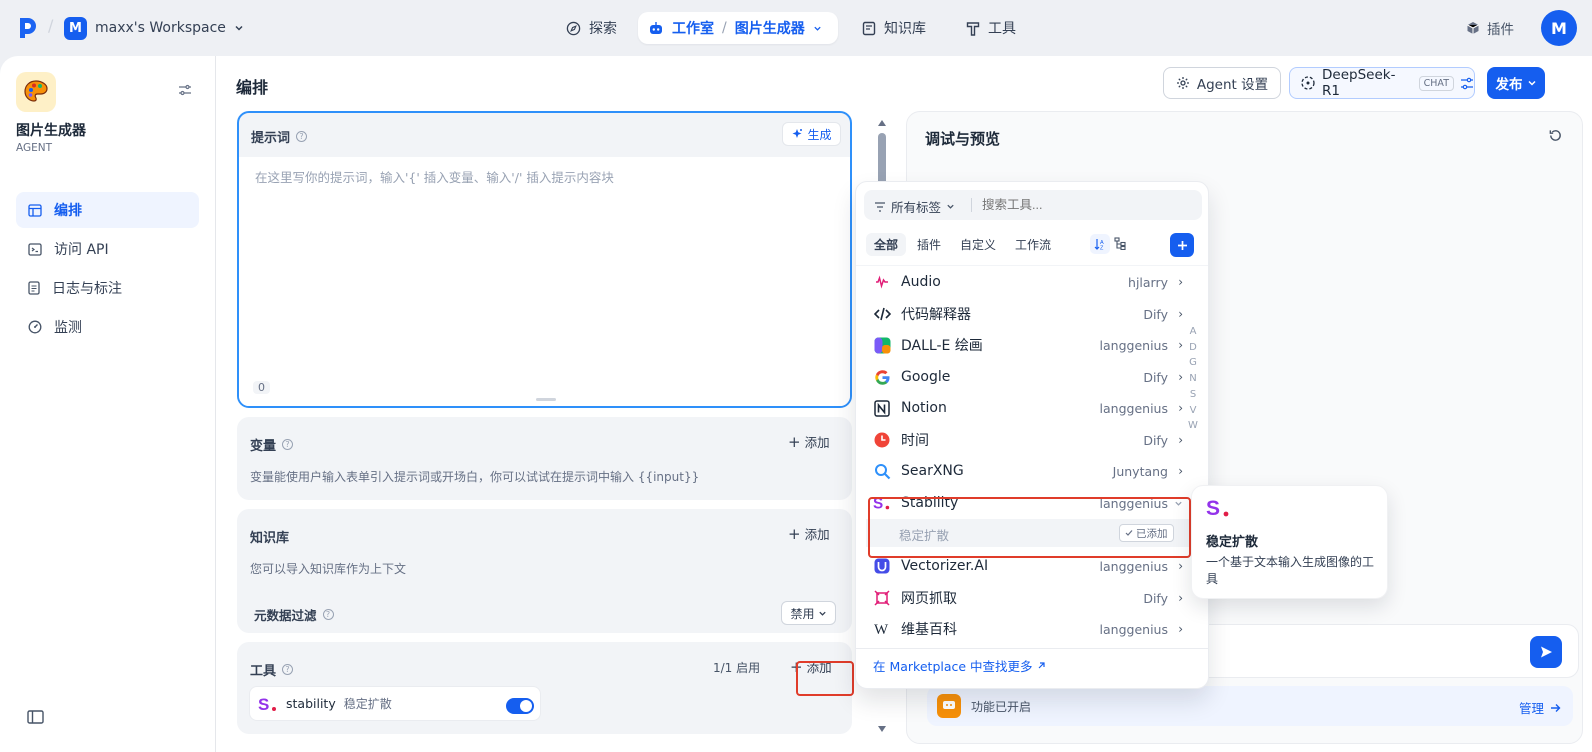 This screenshot has width=1592, height=752. What do you see at coordinates (1516, 83) in the screenshot?
I see `publish-button: 发布` at bounding box center [1516, 83].